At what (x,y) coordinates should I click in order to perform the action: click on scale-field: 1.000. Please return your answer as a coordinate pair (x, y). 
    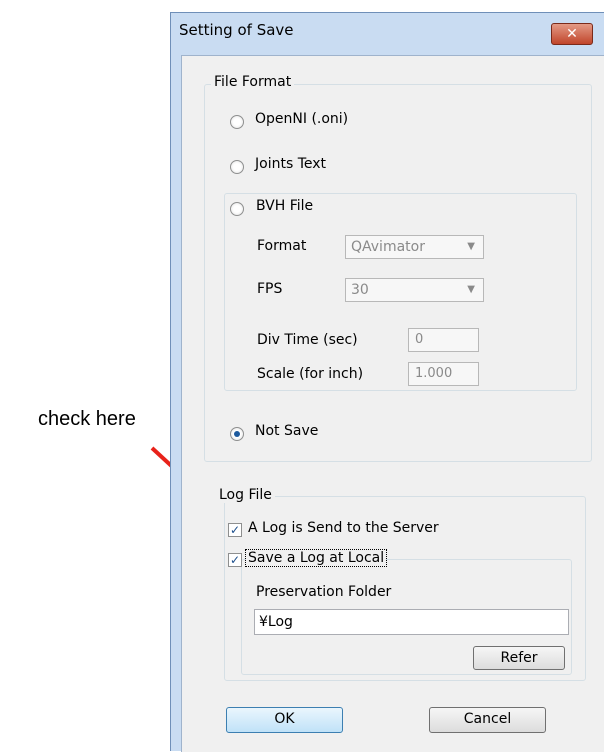
    Looking at the image, I should click on (443, 374).